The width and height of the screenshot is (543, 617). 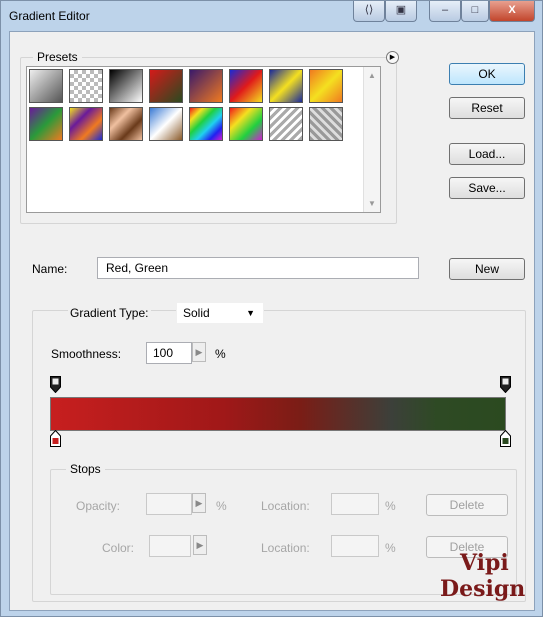 I want to click on color-location-field, so click(x=355, y=546).